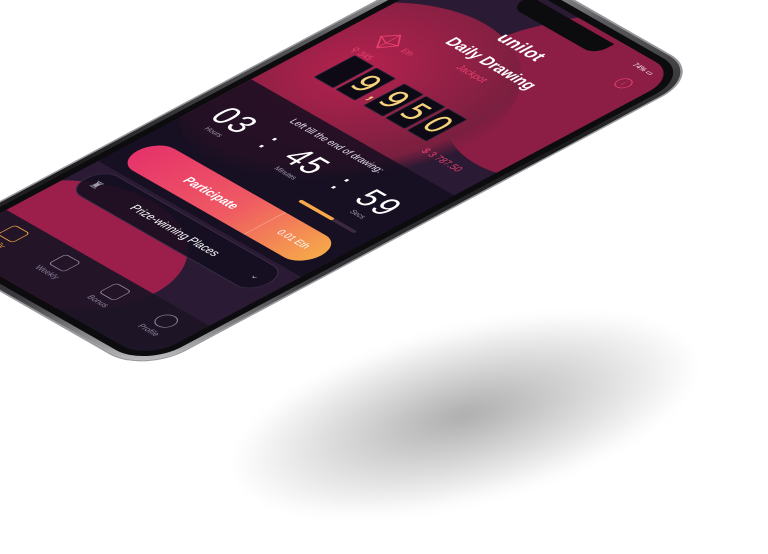 Image resolution: width=768 pixels, height=554 pixels. What do you see at coordinates (256, 276) in the screenshot?
I see `chevron-down-icon: ⌄` at bounding box center [256, 276].